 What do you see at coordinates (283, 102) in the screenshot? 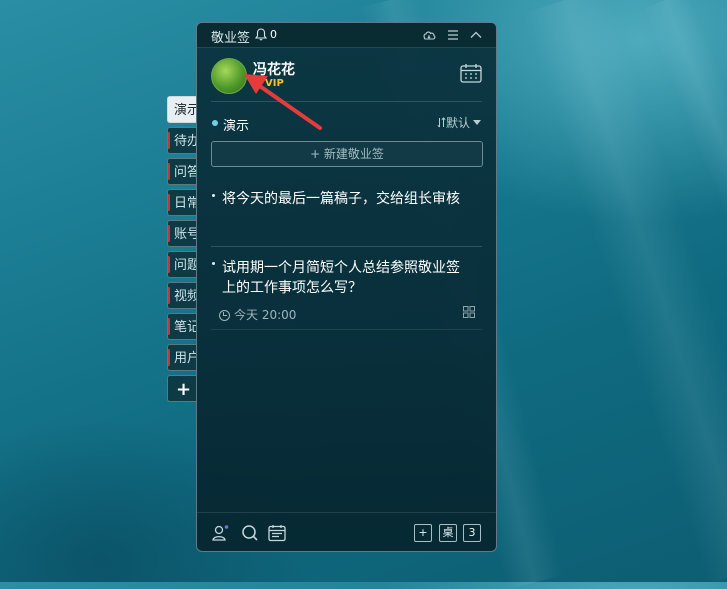
I see `annotation-arrow` at bounding box center [283, 102].